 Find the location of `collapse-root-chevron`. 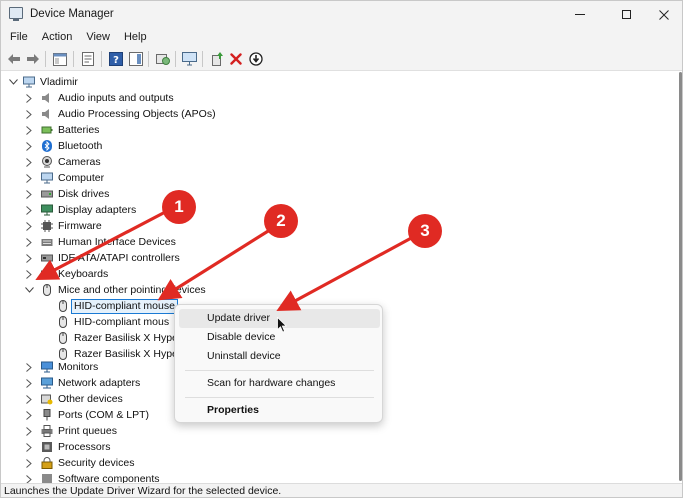

collapse-root-chevron is located at coordinates (13, 82).